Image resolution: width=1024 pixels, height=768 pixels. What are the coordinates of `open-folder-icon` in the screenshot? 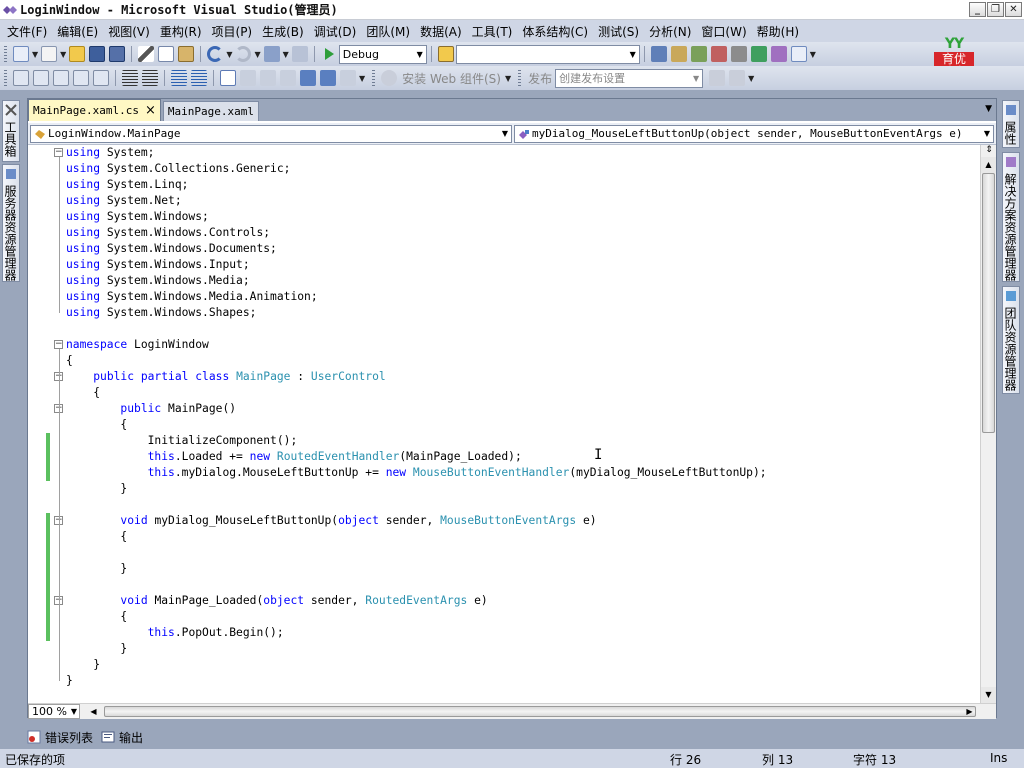 It's located at (77, 54).